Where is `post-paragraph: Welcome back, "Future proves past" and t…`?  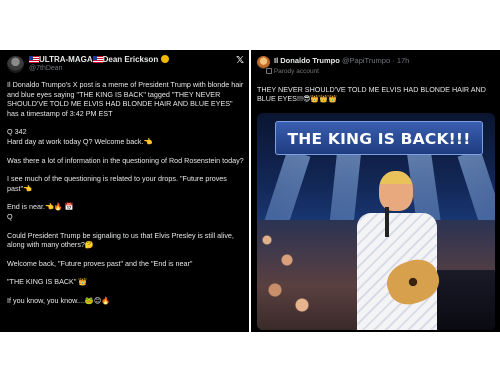 post-paragraph: Welcome back, "Future proves past" and t… is located at coordinates (100, 263).